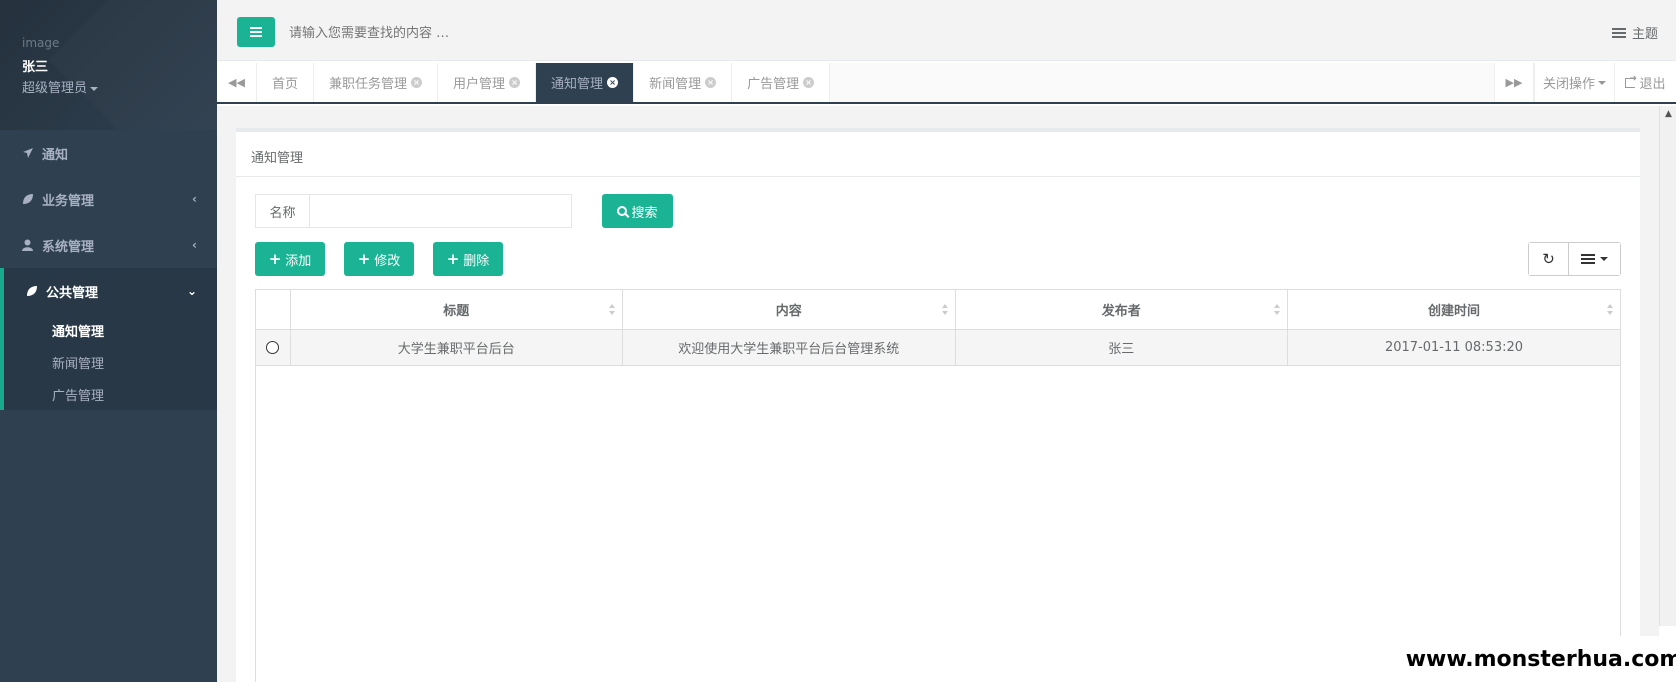 This screenshot has width=1676, height=682. Describe the element at coordinates (789, 347) in the screenshot. I see `table-cell: 欢迎使用大学生兼职平台后台管理系统` at that location.